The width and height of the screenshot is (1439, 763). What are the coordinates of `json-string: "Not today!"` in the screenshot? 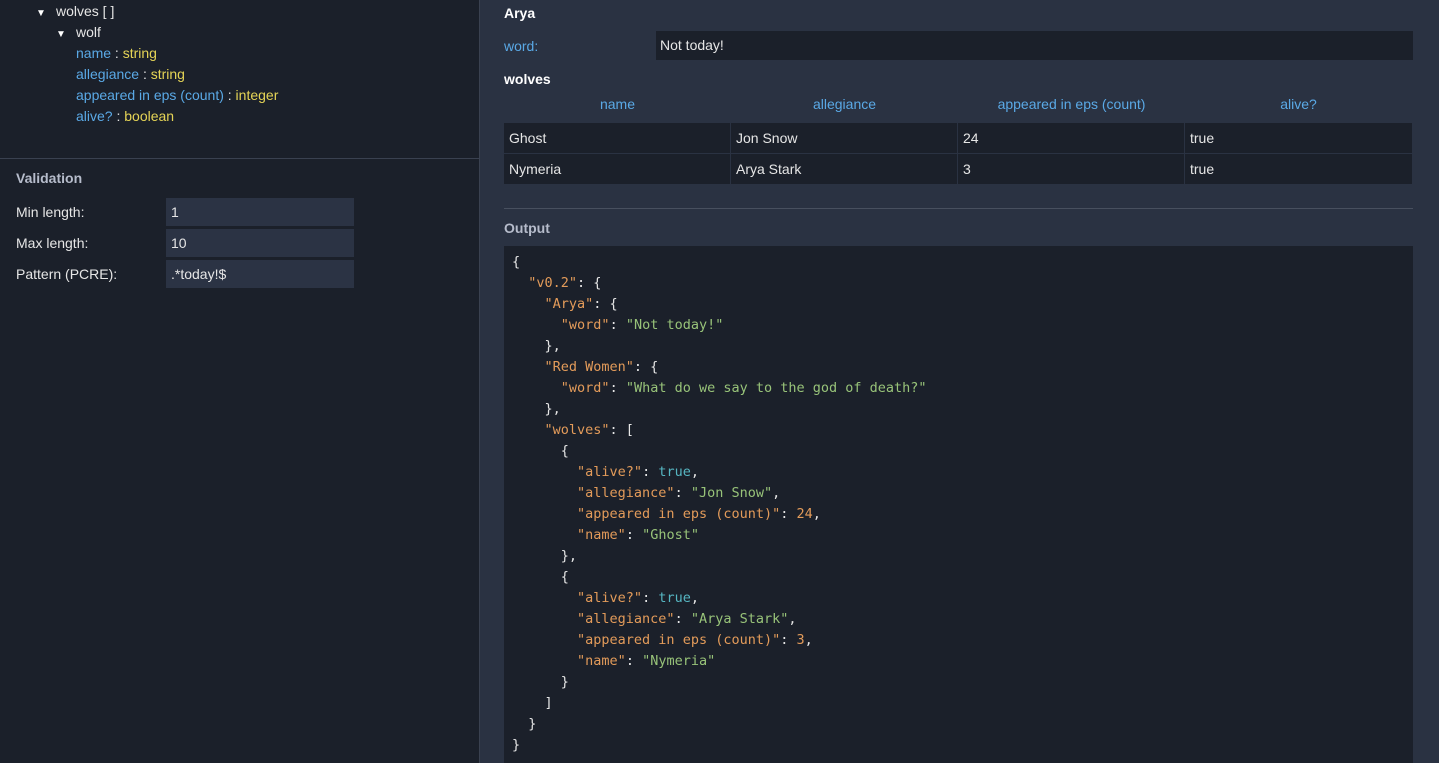 It's located at (674, 325).